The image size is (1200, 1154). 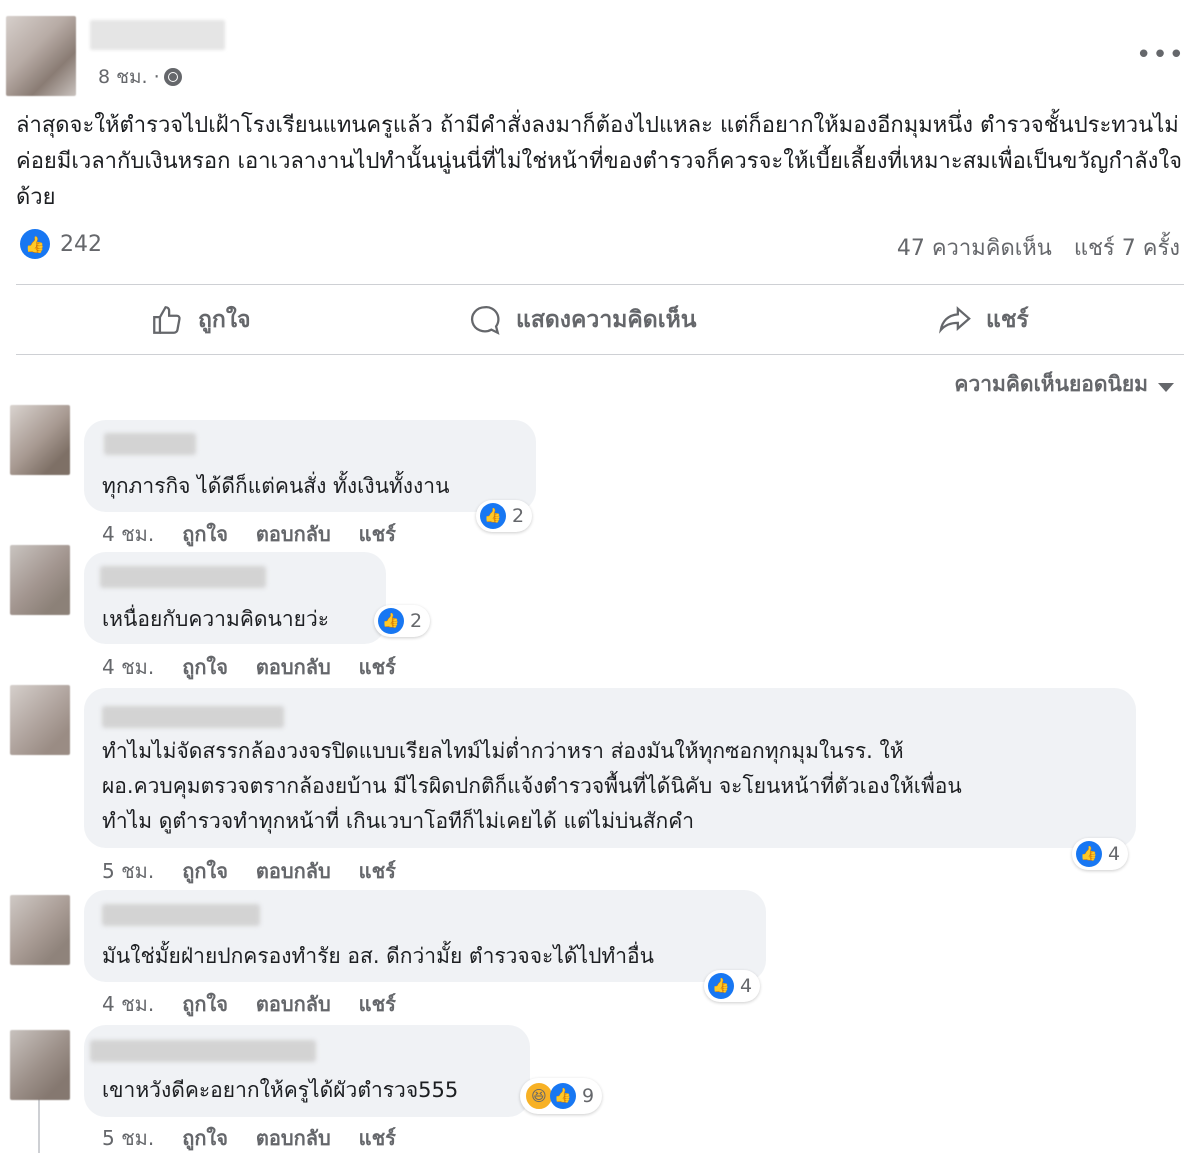 I want to click on post-stats: 47 ความคิดเห็น แชร์ 7 ครั้ง, so click(x=1038, y=247).